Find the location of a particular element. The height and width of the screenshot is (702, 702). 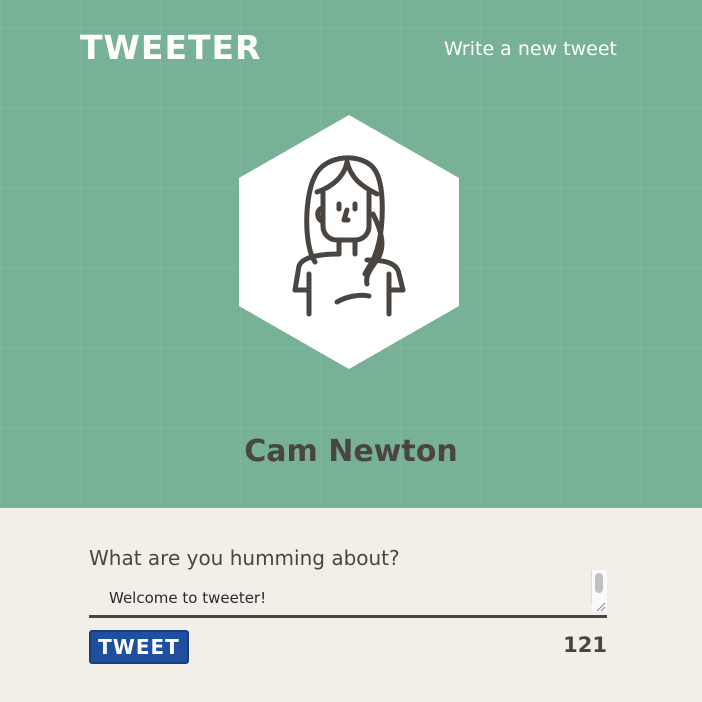

scrollbar-thumb is located at coordinates (599, 583).